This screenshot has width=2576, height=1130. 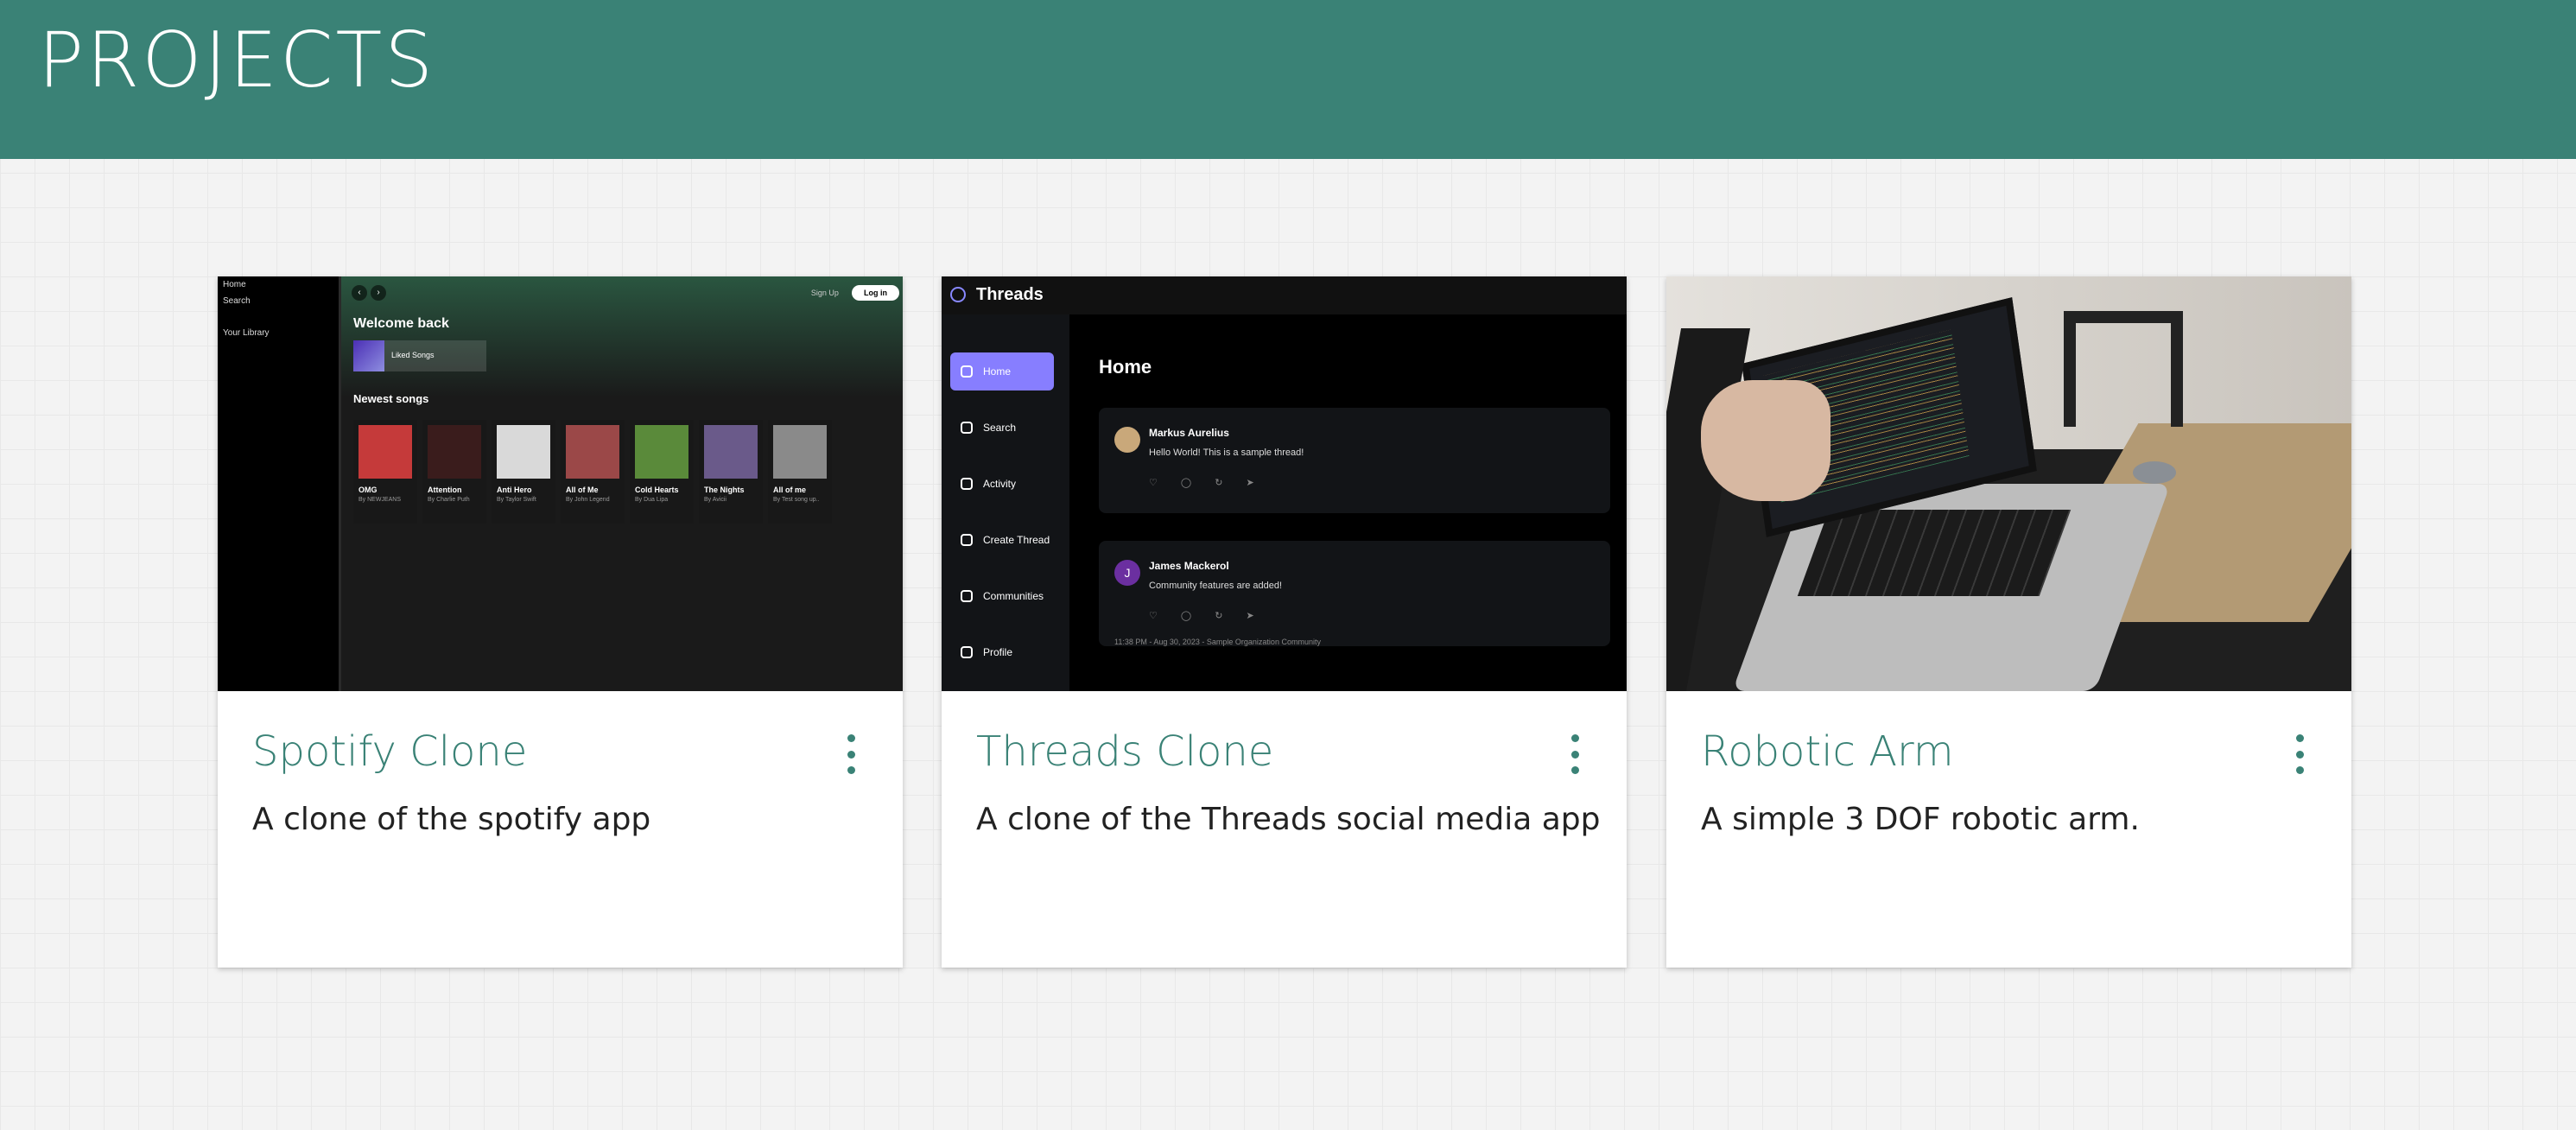 I want to click on project-description: A simple 3 DOF robotic arm., so click(x=1920, y=819).